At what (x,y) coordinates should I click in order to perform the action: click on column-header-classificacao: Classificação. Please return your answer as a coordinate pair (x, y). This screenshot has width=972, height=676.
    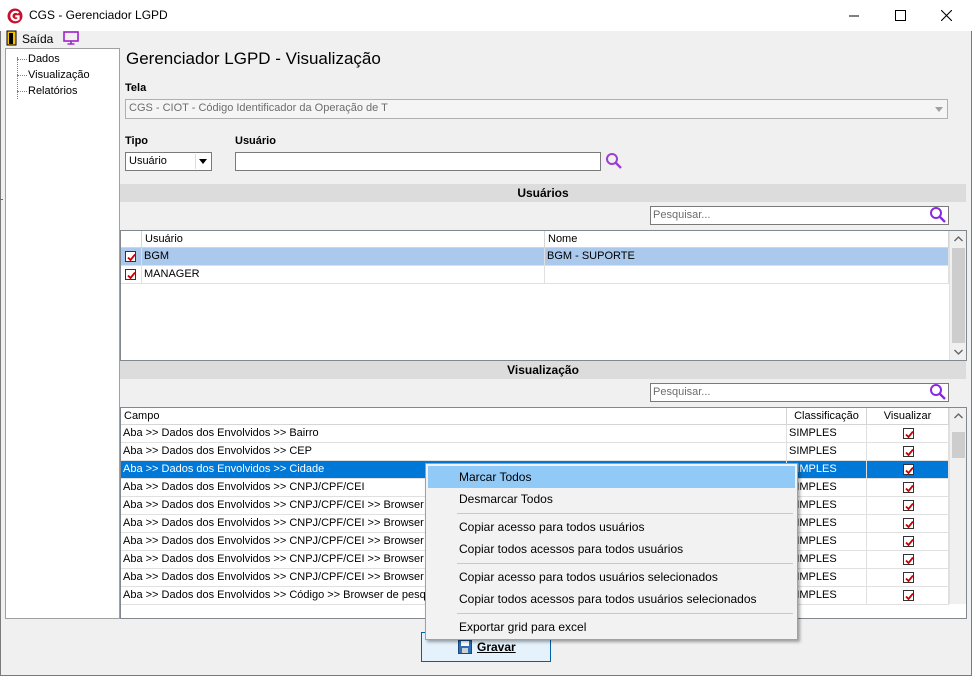
    Looking at the image, I should click on (827, 416).